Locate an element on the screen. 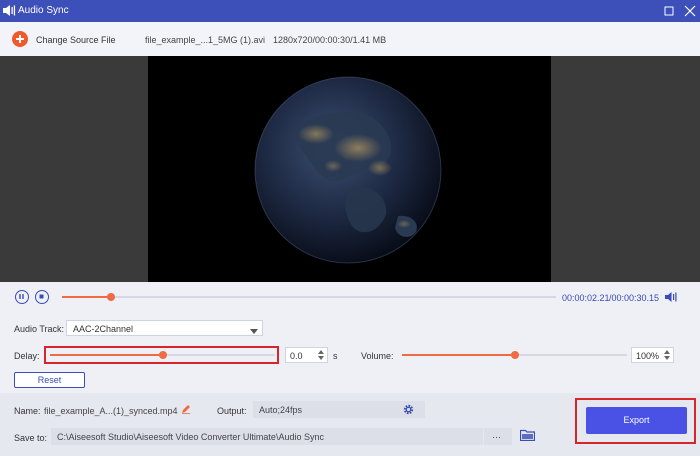  playback-progress-slider is located at coordinates (309, 297).